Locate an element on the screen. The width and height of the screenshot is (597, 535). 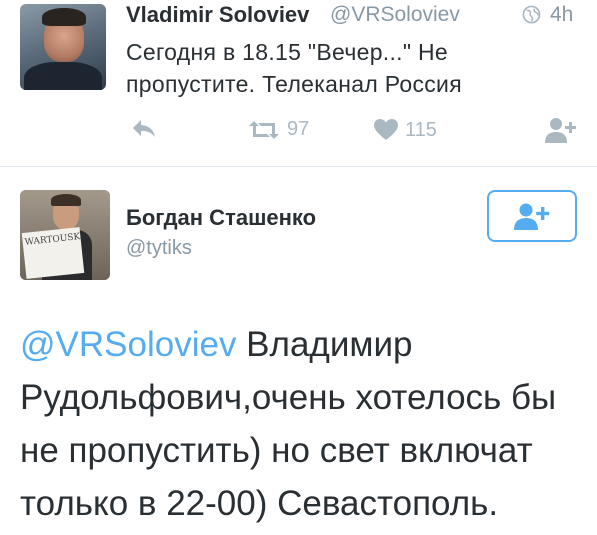
reply-button is located at coordinates (144, 129).